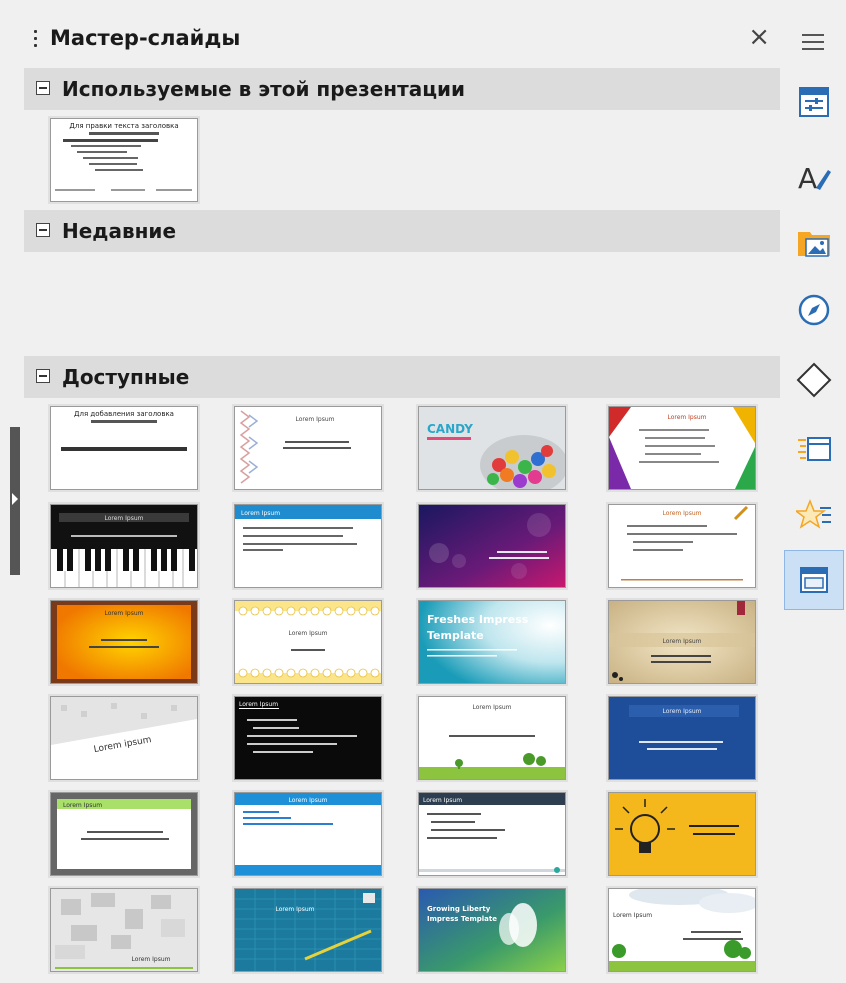 The height and width of the screenshot is (983, 846). Describe the element at coordinates (124, 160) in the screenshot. I see `master-thumb-used-default: Для правки текста заголовка` at that location.